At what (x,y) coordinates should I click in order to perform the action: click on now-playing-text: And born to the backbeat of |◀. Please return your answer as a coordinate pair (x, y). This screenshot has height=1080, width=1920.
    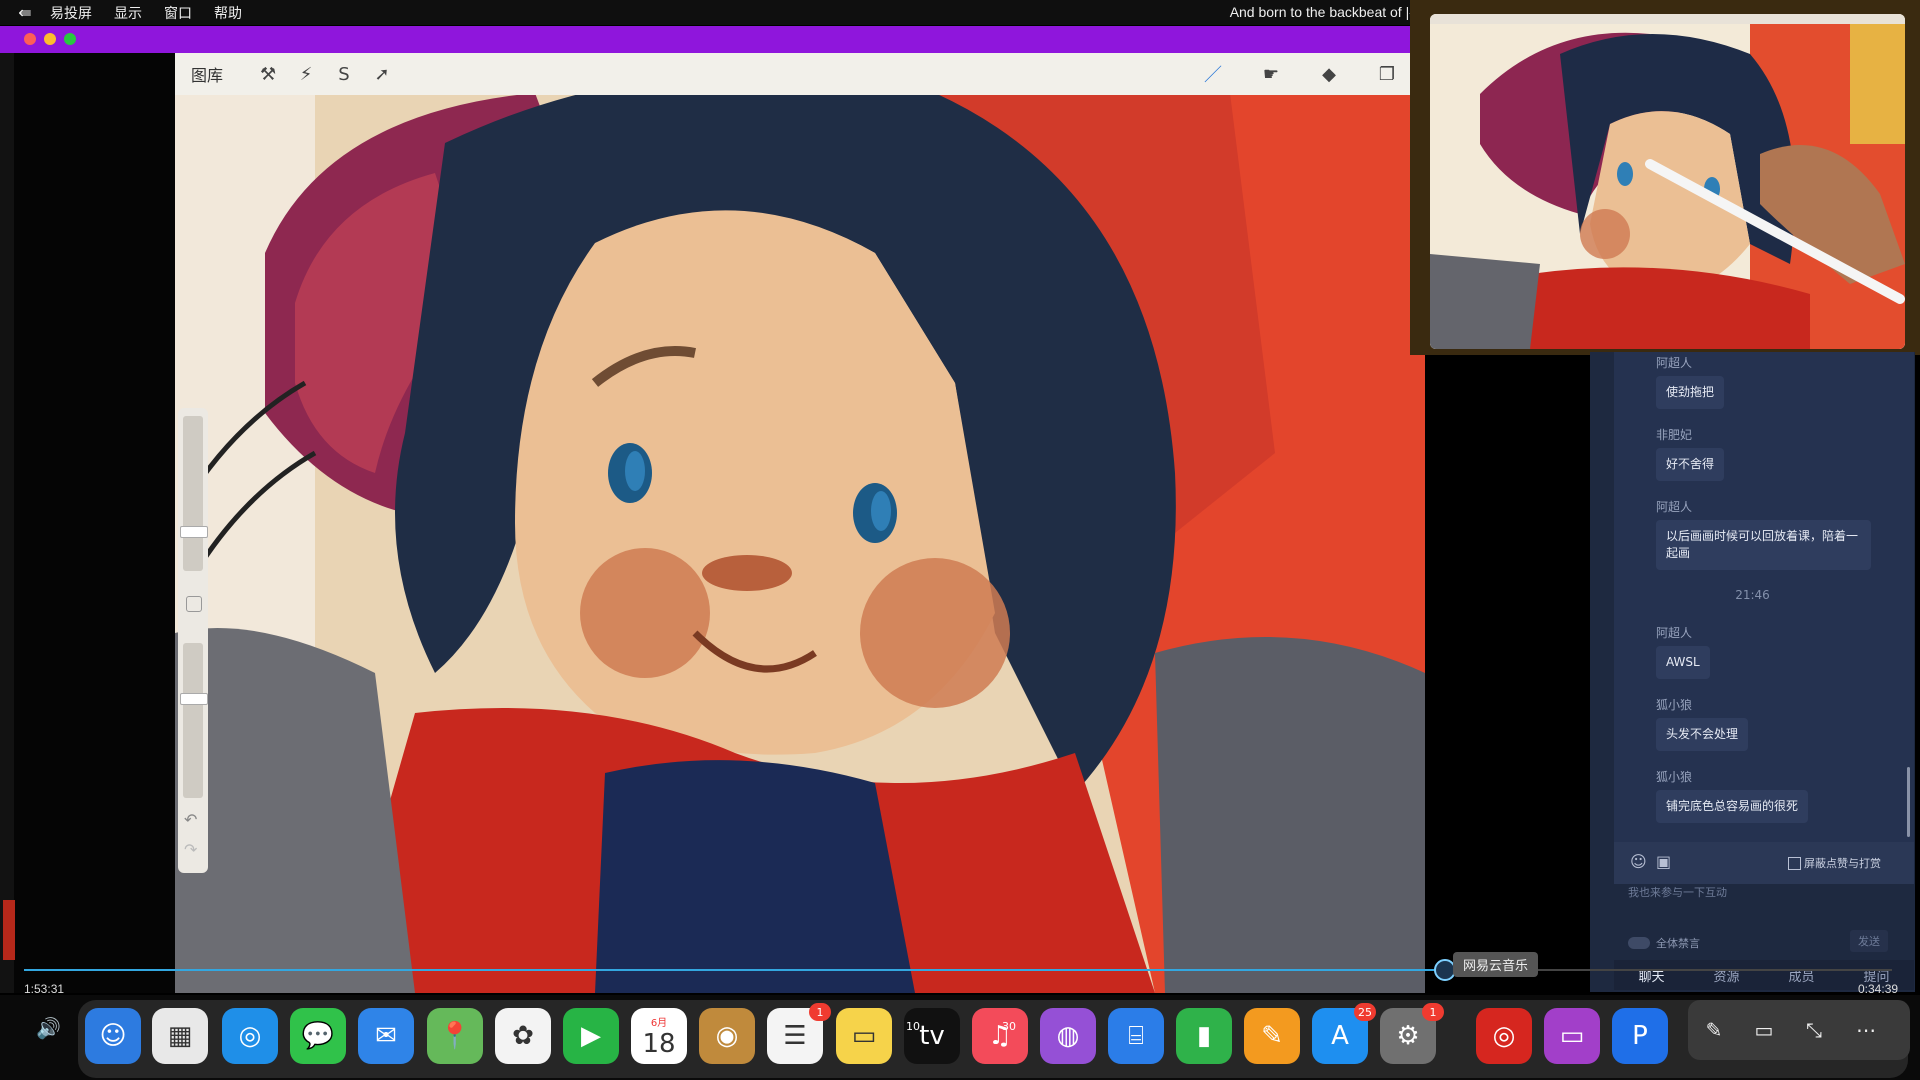
    Looking at the image, I should click on (1324, 12).